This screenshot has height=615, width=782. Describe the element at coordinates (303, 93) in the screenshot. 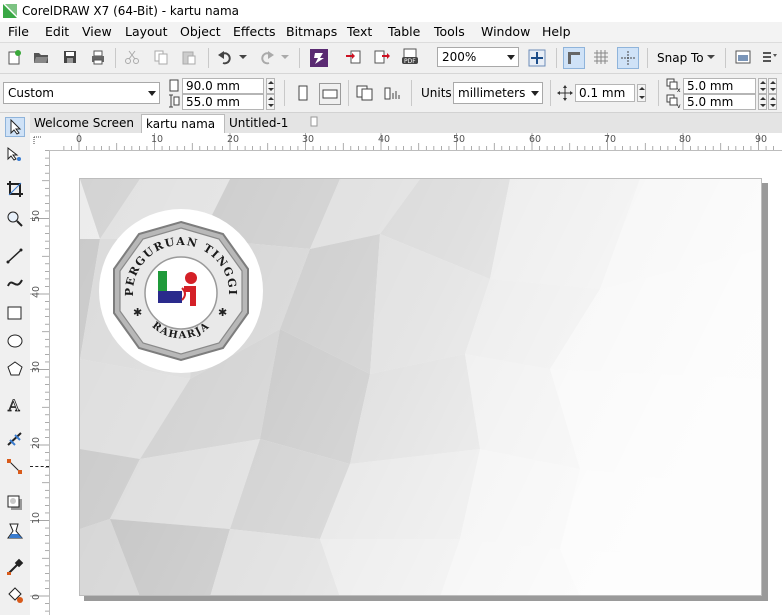

I see `portrait-orientation-icon` at that location.